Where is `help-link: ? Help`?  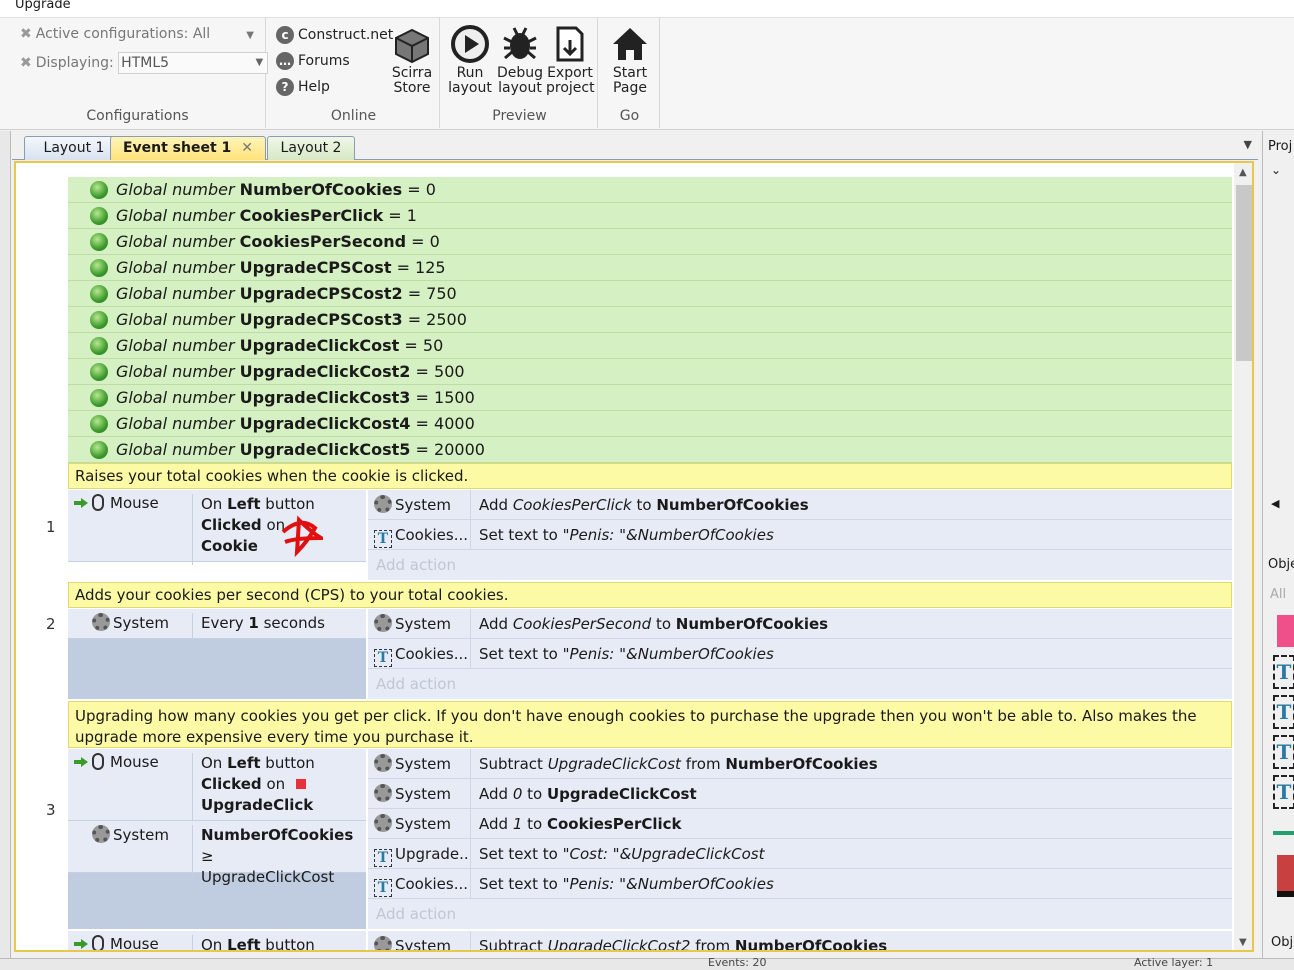 help-link: ? Help is located at coordinates (303, 87).